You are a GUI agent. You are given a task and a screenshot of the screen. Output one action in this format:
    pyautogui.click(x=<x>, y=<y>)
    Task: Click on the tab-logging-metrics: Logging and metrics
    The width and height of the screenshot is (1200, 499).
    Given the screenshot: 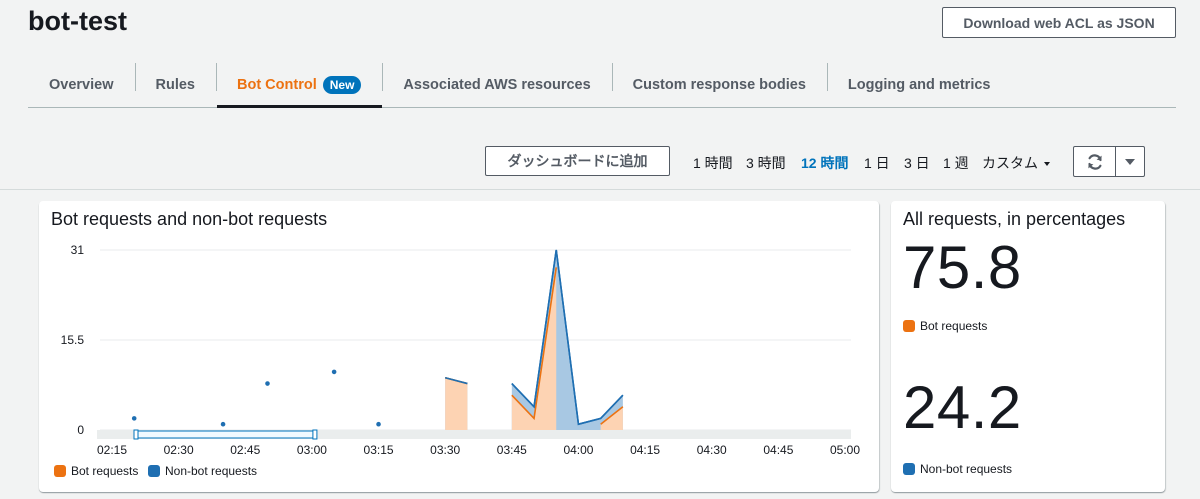 What is the action you would take?
    pyautogui.click(x=919, y=84)
    